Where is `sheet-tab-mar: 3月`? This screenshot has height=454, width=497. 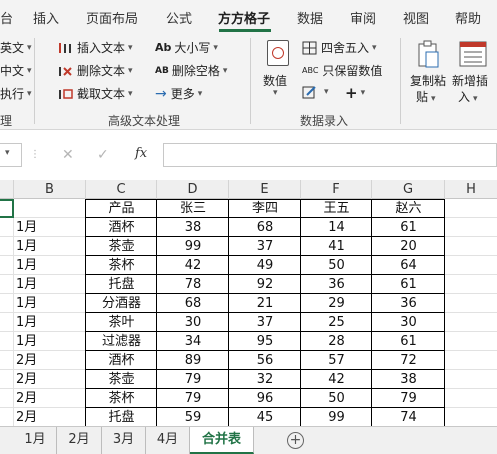 sheet-tab-mar: 3月 is located at coordinates (124, 440).